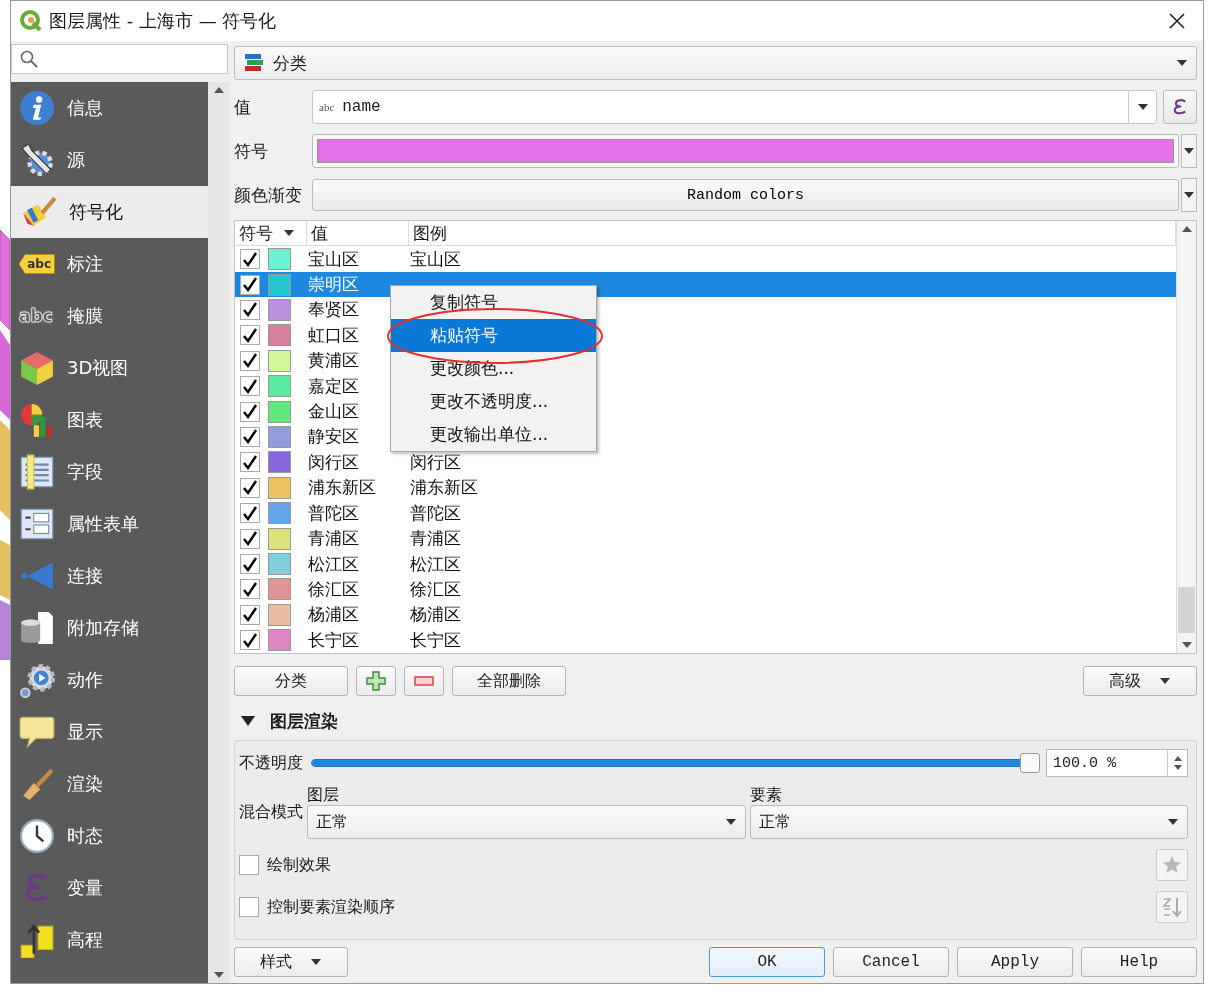  What do you see at coordinates (109, 368) in the screenshot?
I see `sidebar-item: 3D视图` at bounding box center [109, 368].